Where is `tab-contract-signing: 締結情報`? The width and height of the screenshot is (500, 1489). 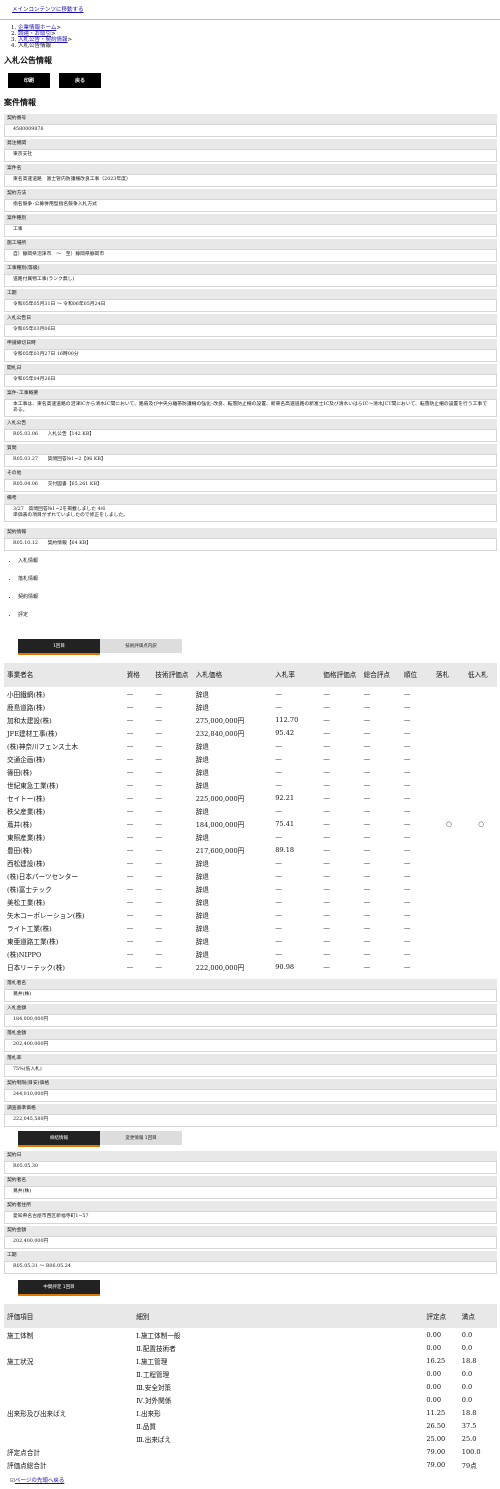 tab-contract-signing: 締結情報 is located at coordinates (59, 1139).